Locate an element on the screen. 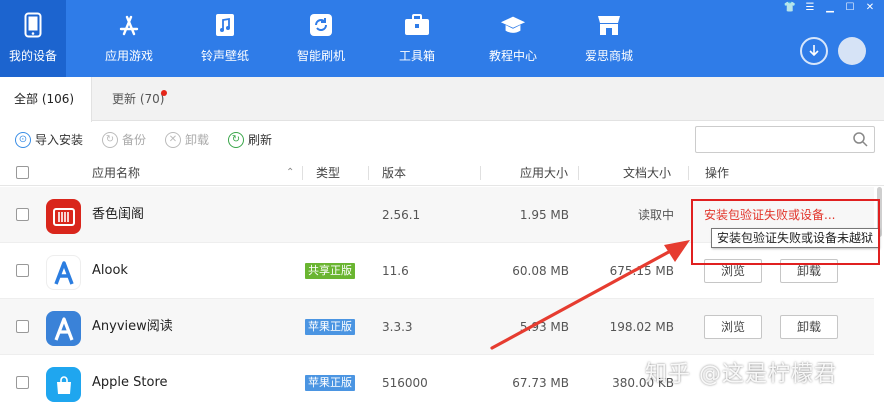  minimize-icon: ▁ is located at coordinates (830, 8).